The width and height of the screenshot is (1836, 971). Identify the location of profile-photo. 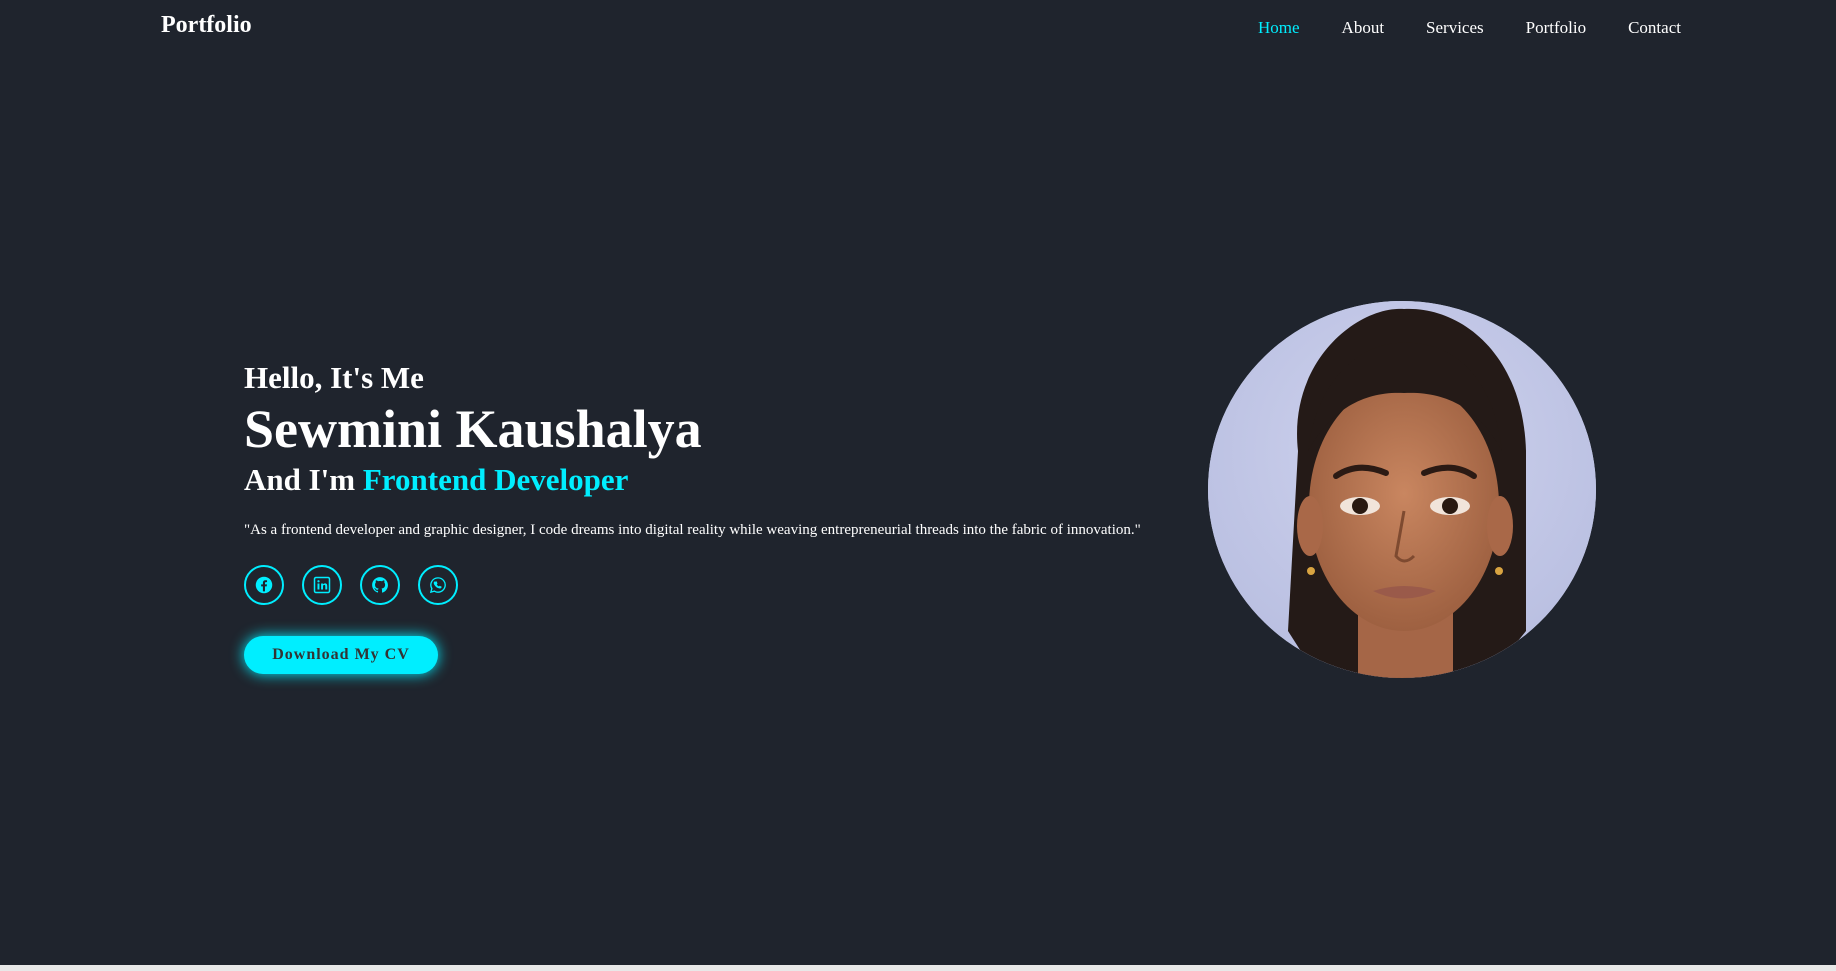
(1402, 489).